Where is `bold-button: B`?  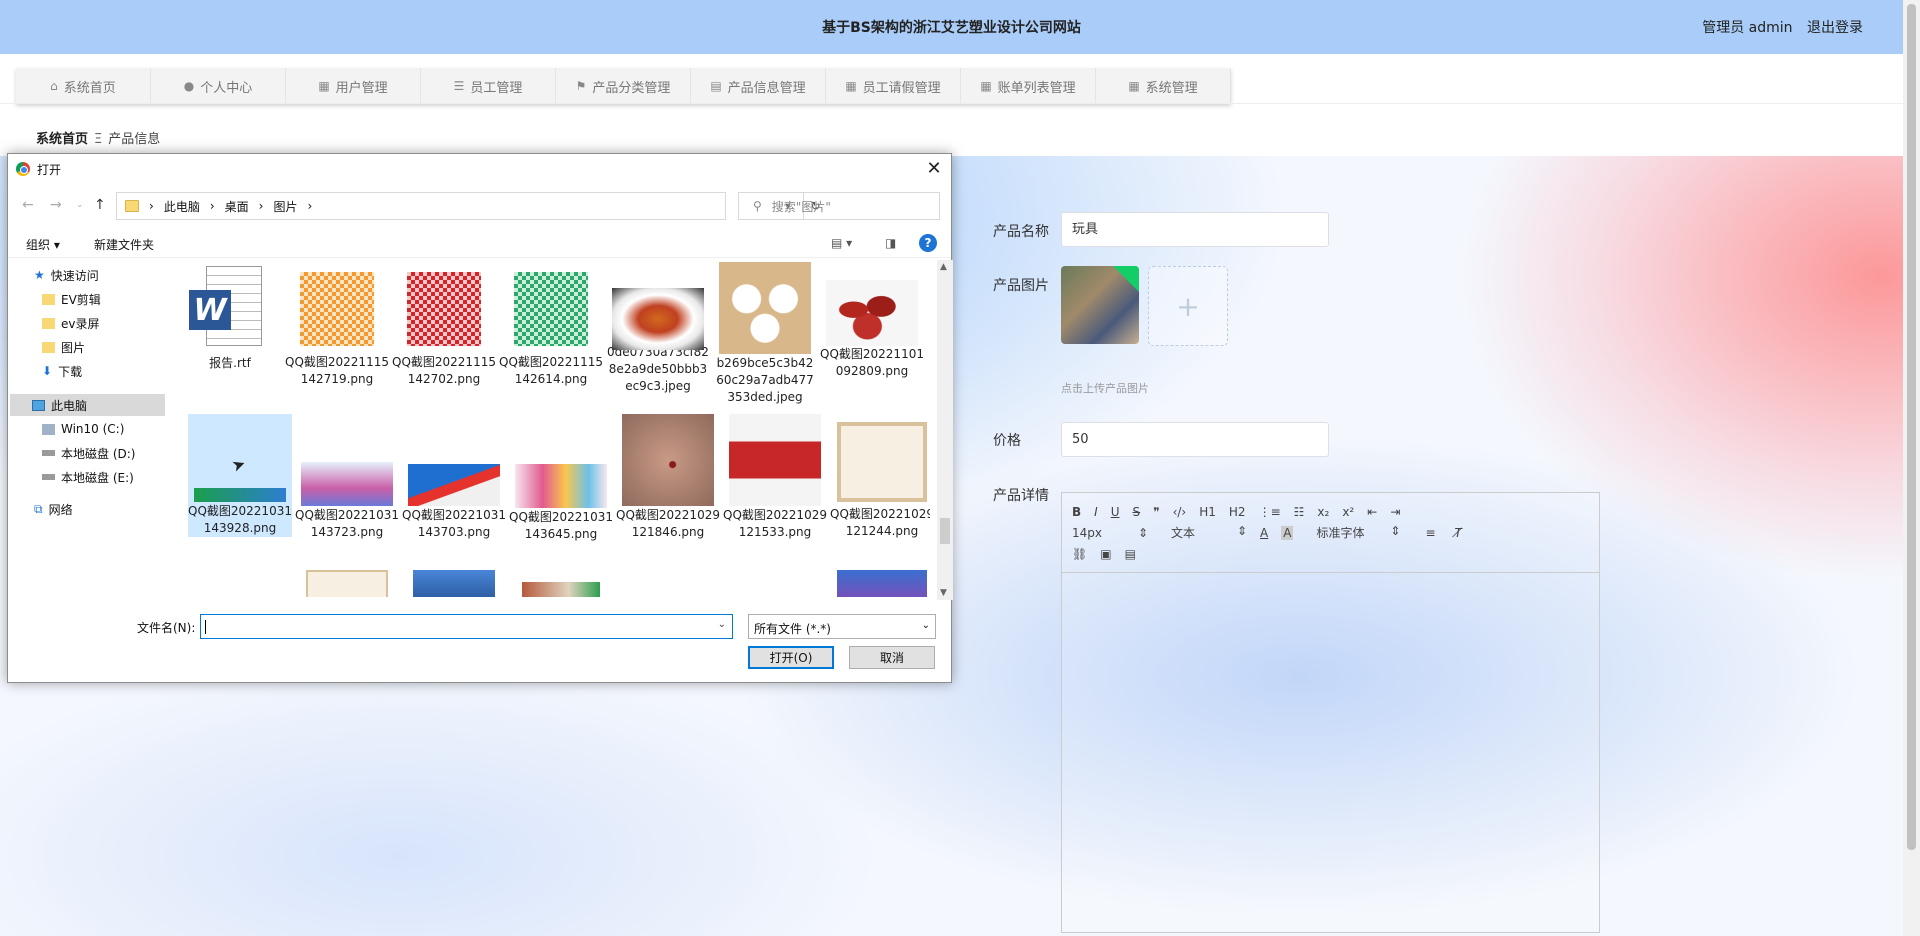
bold-button: B is located at coordinates (1076, 512).